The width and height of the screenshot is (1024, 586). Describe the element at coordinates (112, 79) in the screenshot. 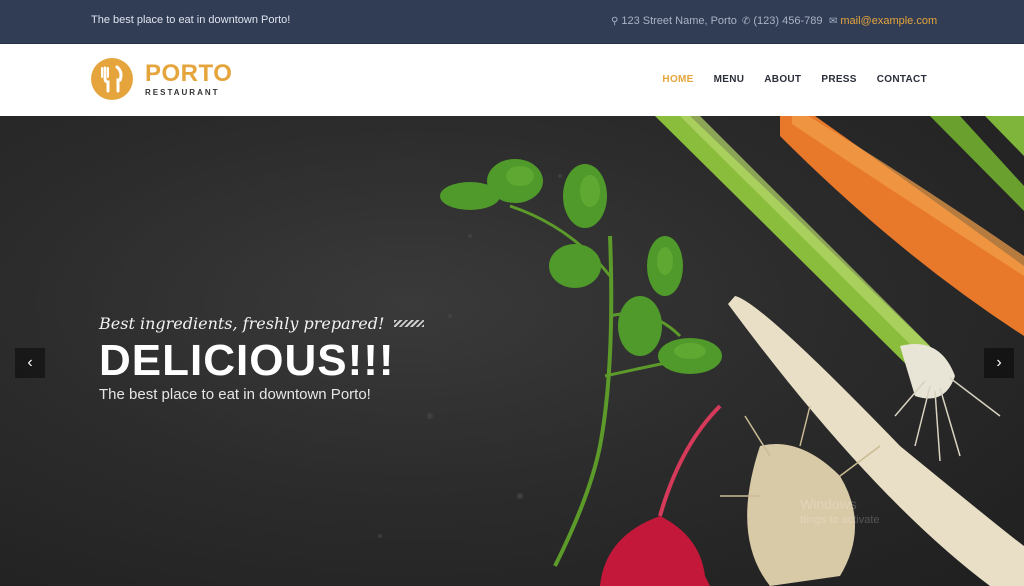

I see `fork-knife-logo-icon` at that location.